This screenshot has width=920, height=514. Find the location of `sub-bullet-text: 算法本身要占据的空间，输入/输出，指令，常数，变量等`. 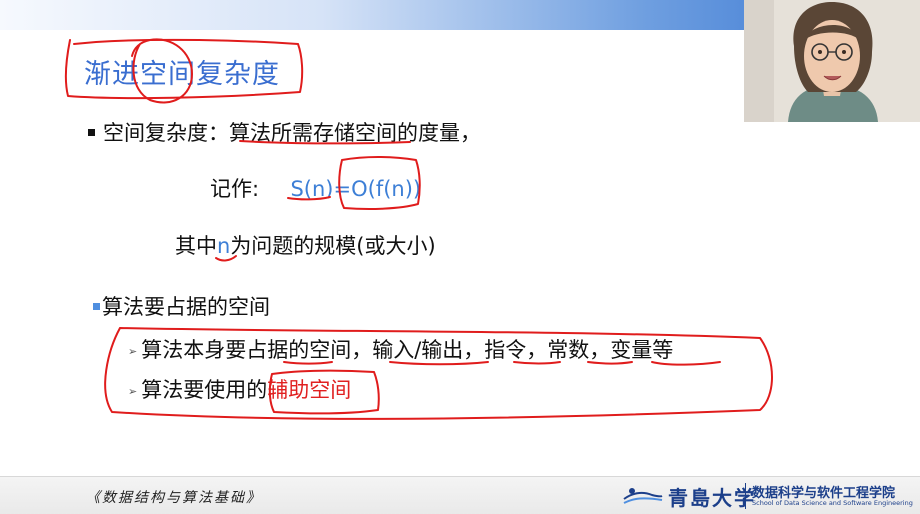

sub-bullet-text: 算法本身要占据的空间，输入/输出，指令，常数，变量等 is located at coordinates (407, 350).